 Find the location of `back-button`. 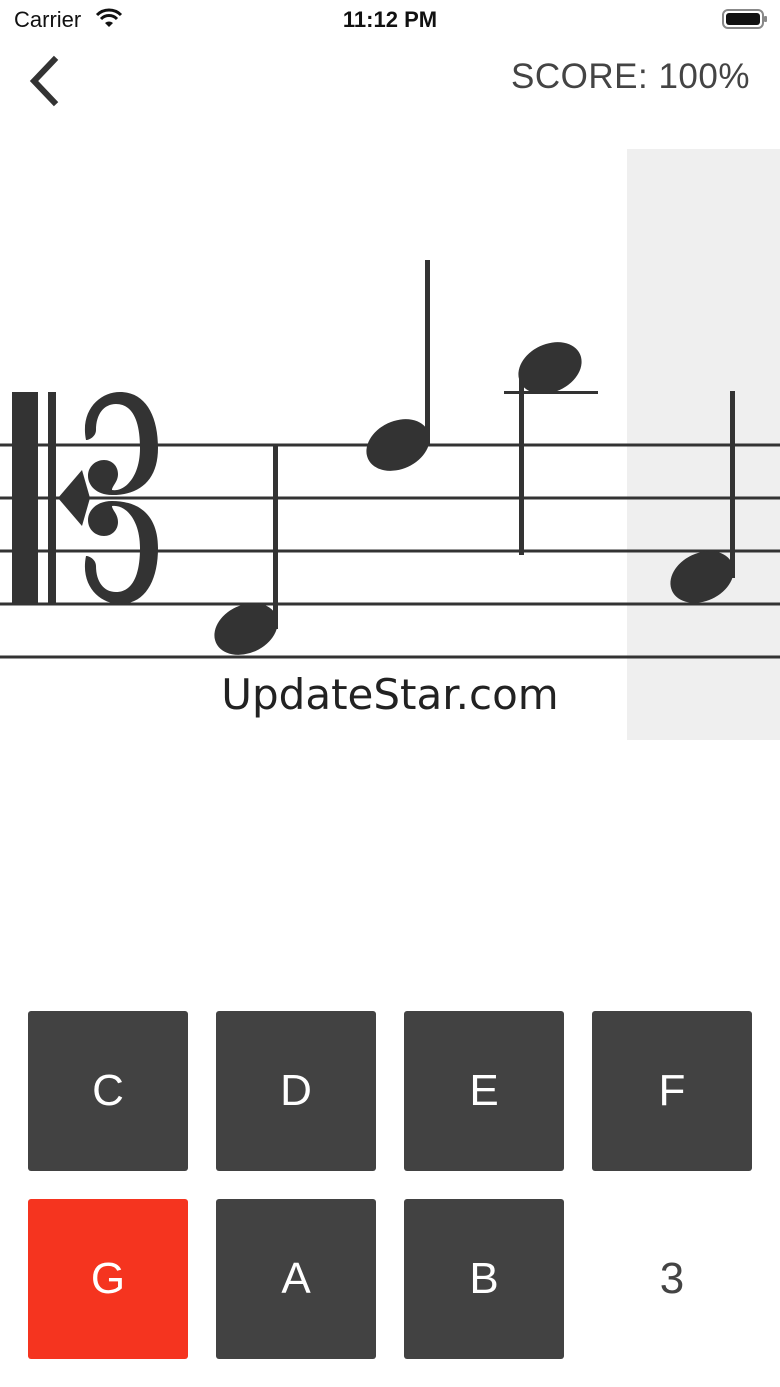

back-button is located at coordinates (47, 81).